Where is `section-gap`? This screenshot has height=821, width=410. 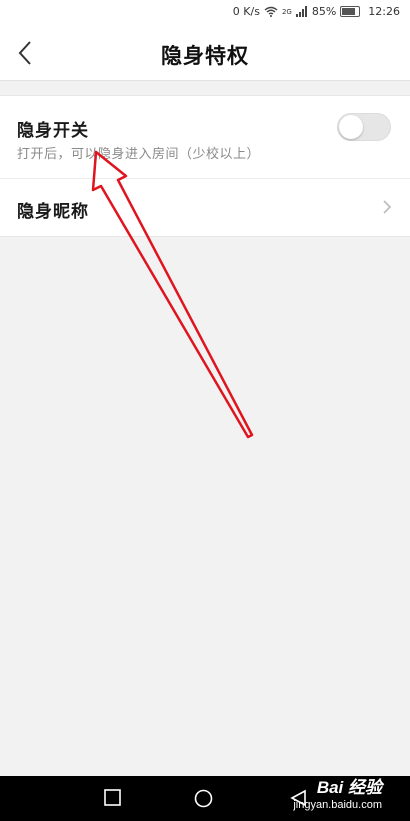
section-gap is located at coordinates (205, 88).